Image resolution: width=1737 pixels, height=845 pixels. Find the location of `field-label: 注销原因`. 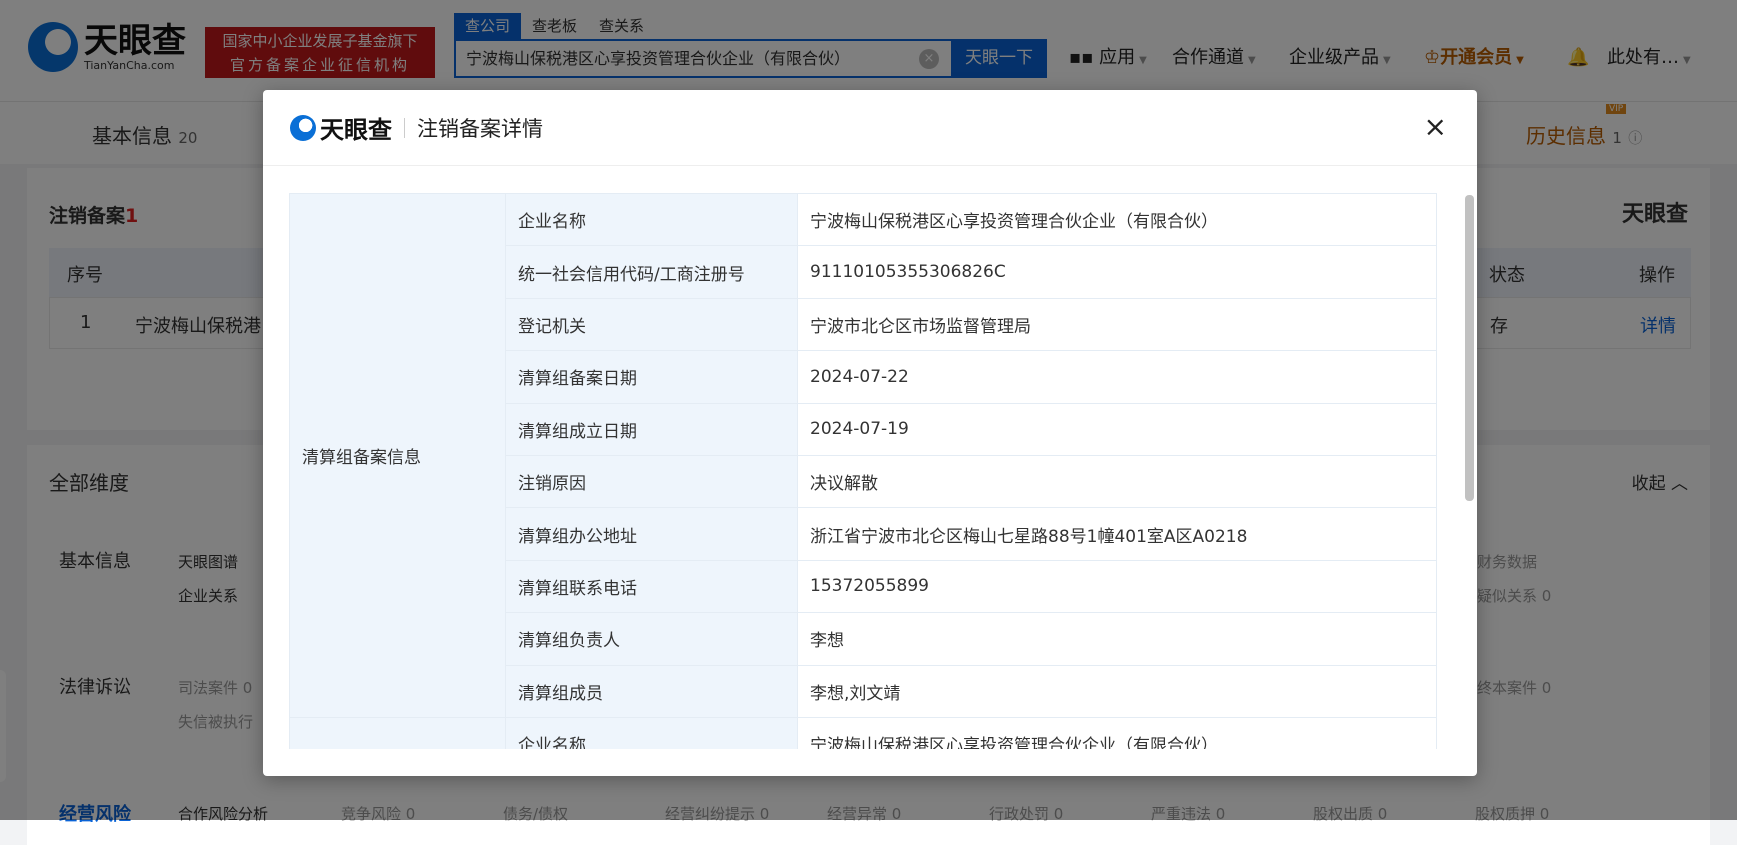

field-label: 注销原因 is located at coordinates (651, 481).